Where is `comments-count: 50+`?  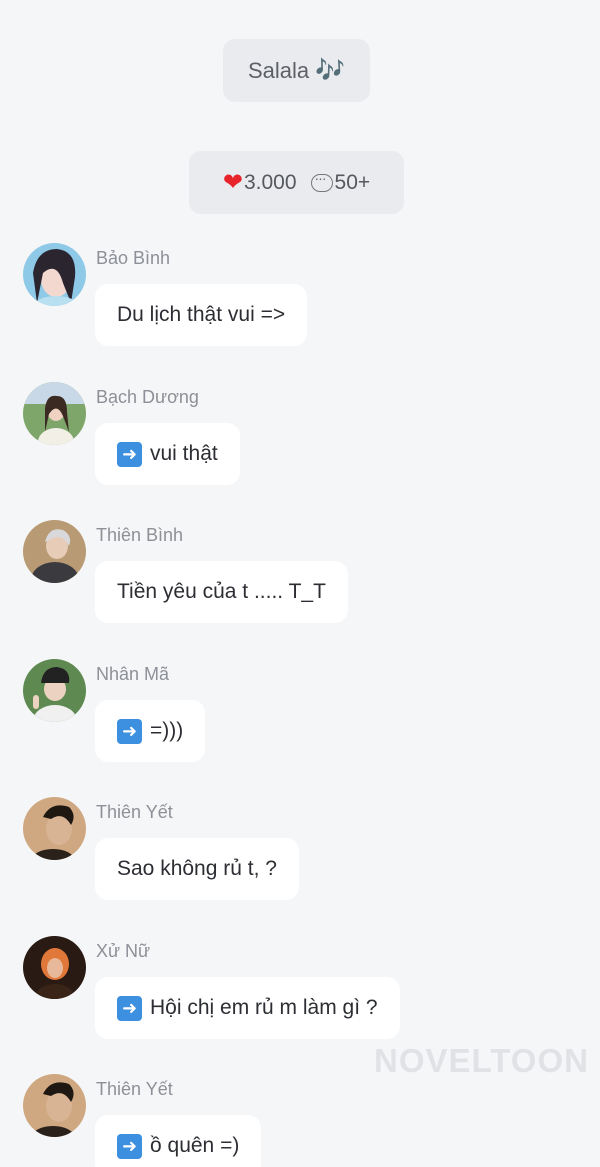 comments-count: 50+ is located at coordinates (352, 182).